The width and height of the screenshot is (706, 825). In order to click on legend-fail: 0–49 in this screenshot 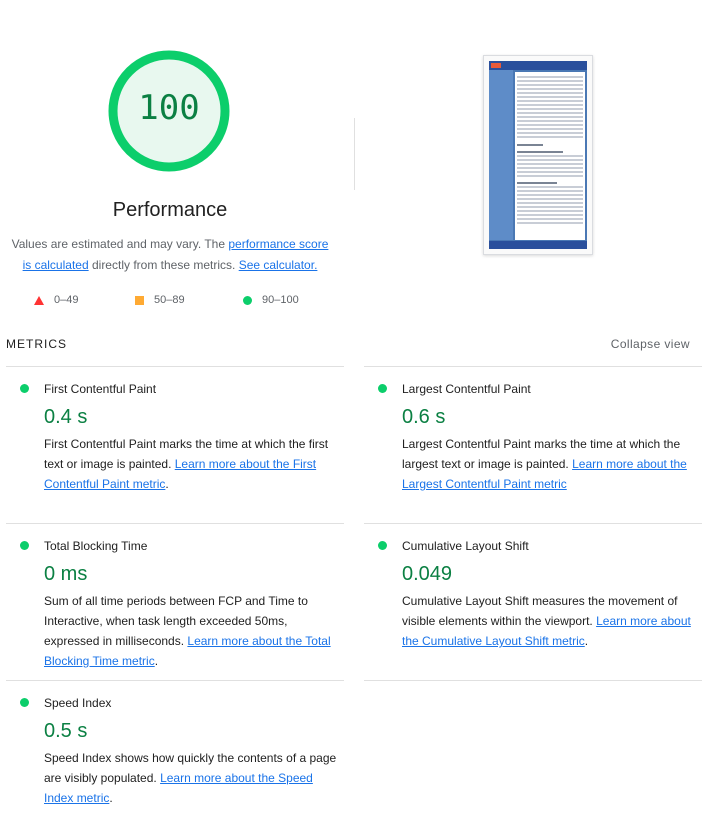, I will do `click(56, 300)`.